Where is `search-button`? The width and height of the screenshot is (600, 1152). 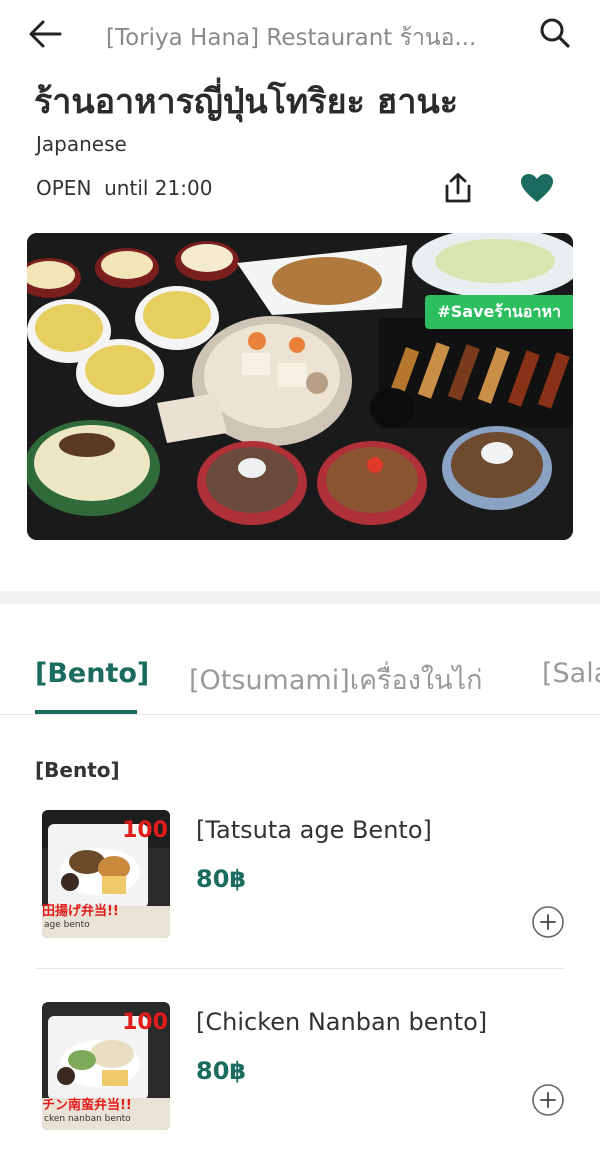
search-button is located at coordinates (555, 33).